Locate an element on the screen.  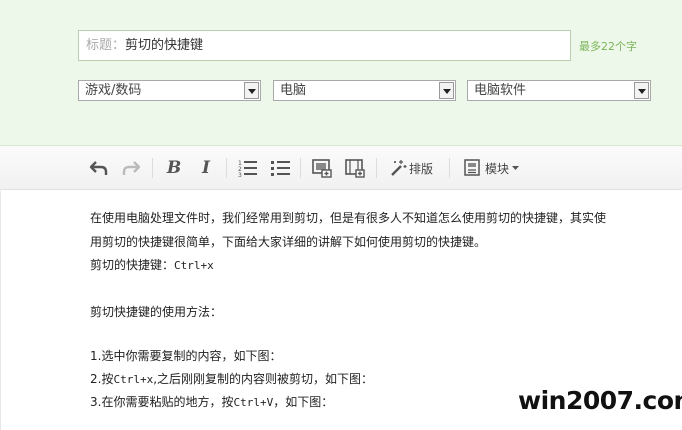
title-value: 剪切的快捷键 is located at coordinates (164, 45).